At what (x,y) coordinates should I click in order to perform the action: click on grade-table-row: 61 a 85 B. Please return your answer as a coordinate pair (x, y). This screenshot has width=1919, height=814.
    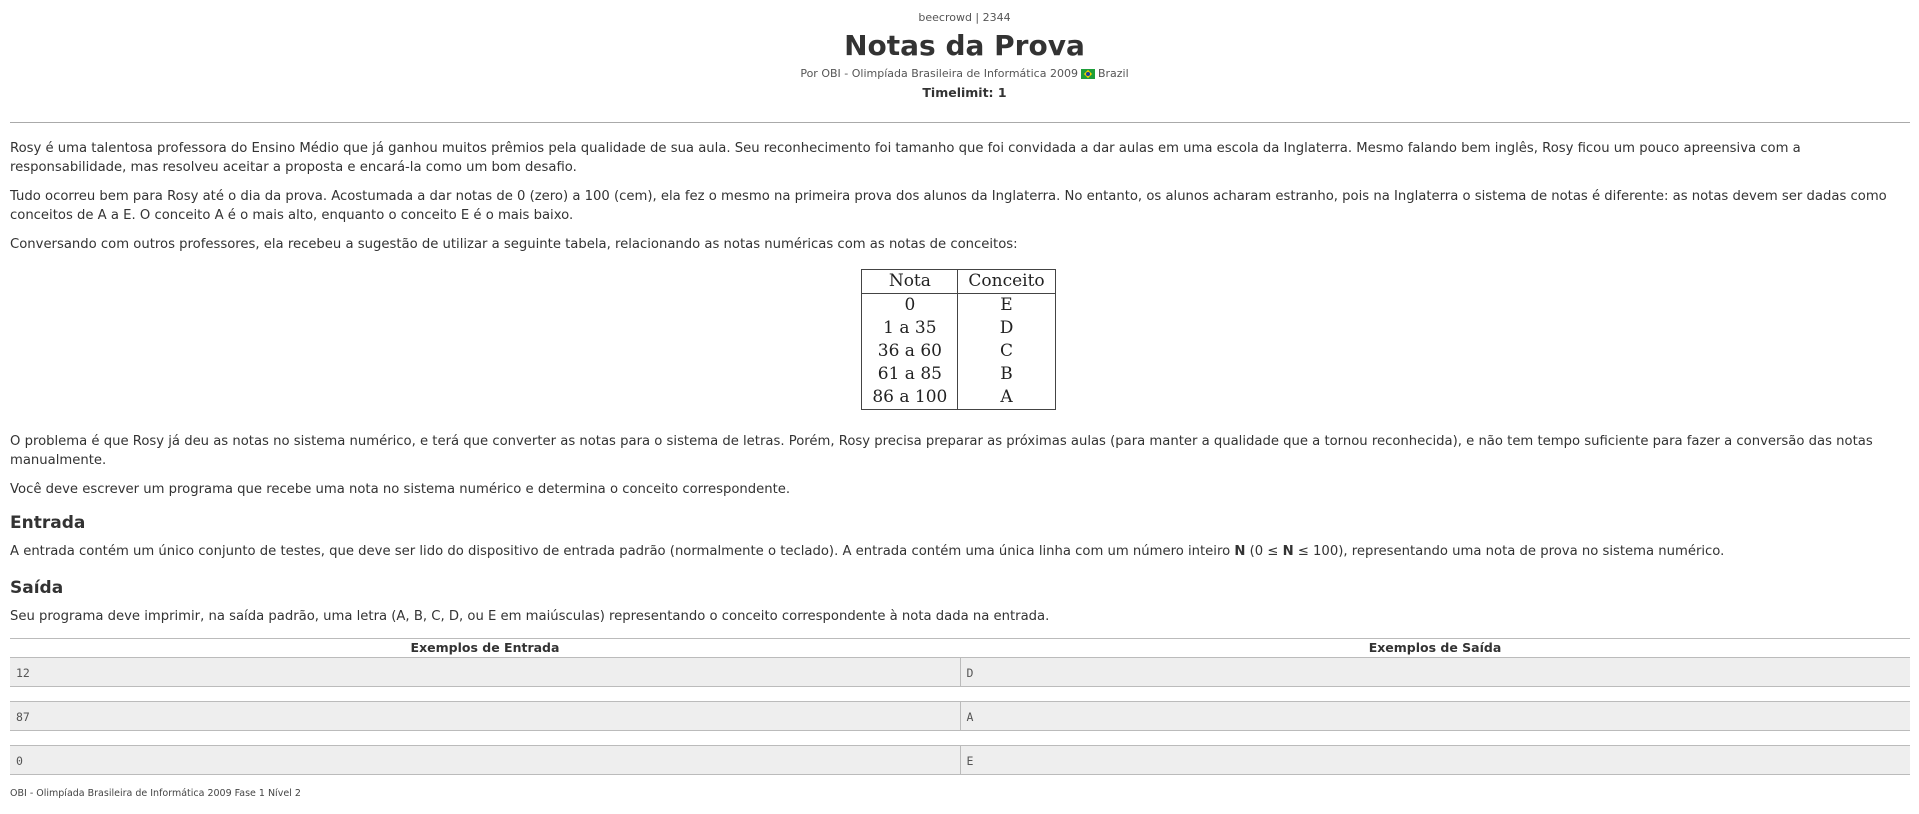
    Looking at the image, I should click on (958, 374).